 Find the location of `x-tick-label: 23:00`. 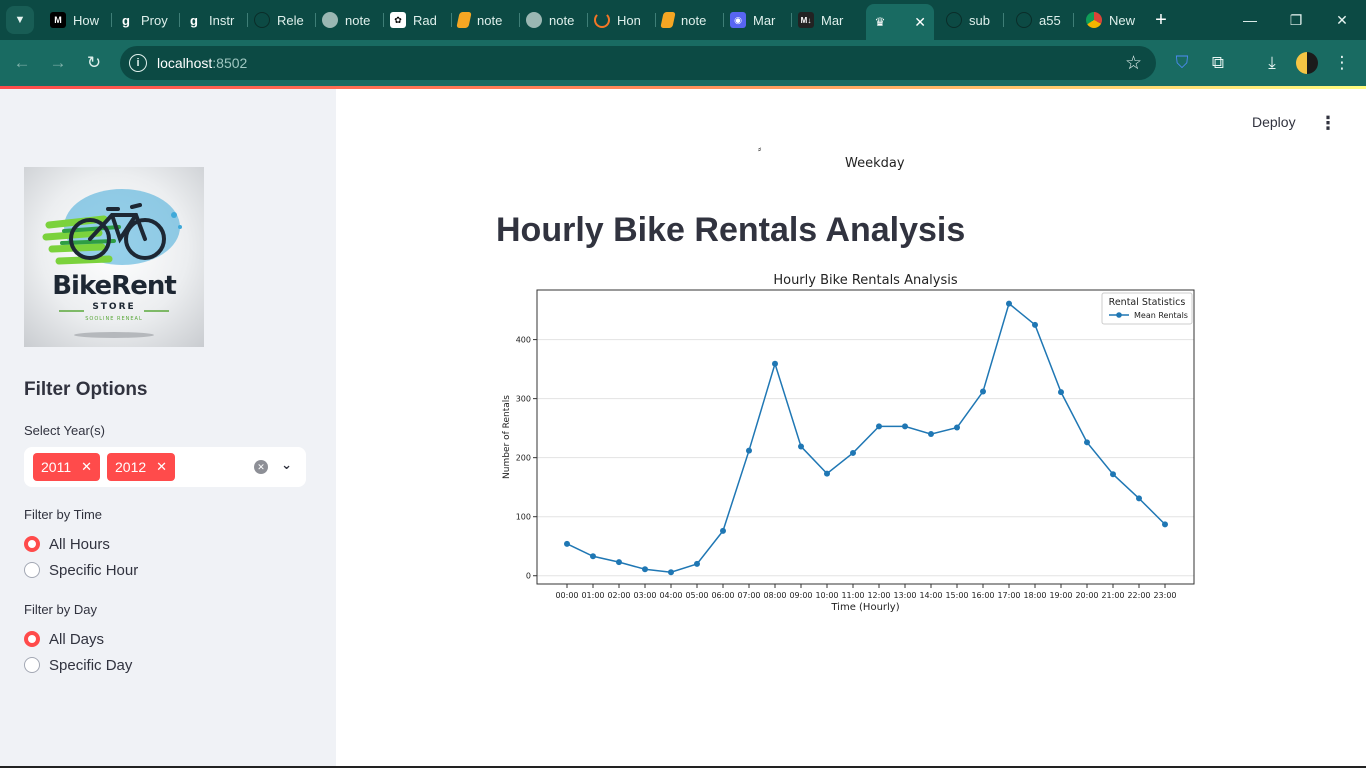

x-tick-label: 23:00 is located at coordinates (1164, 595).